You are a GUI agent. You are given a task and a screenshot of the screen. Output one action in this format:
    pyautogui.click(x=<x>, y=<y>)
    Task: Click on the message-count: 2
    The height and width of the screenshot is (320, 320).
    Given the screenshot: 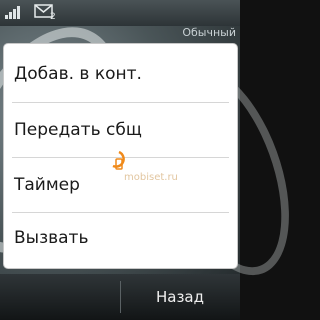 What is the action you would take?
    pyautogui.click(x=53, y=17)
    